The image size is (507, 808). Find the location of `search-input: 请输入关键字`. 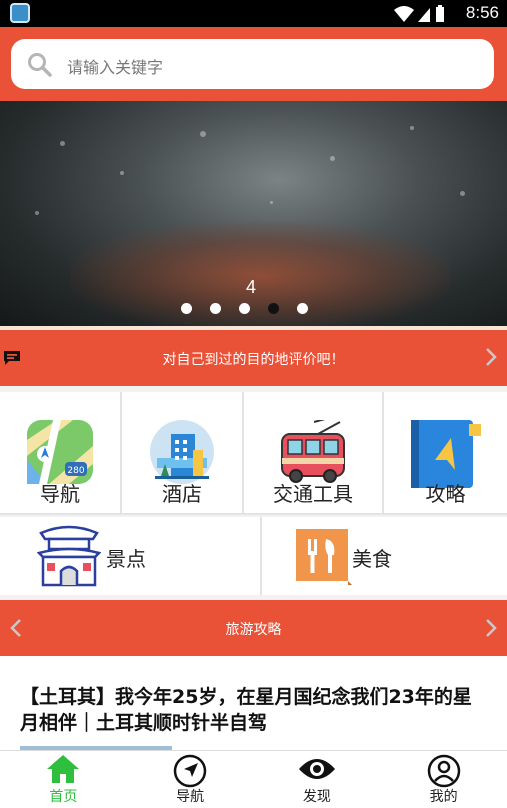

search-input: 请输入关键字 is located at coordinates (252, 64).